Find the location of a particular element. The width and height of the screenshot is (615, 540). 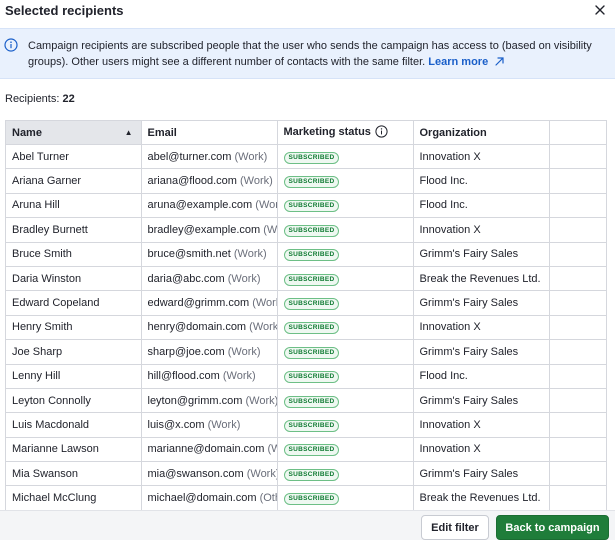

column-header-label: Name is located at coordinates (27, 132).